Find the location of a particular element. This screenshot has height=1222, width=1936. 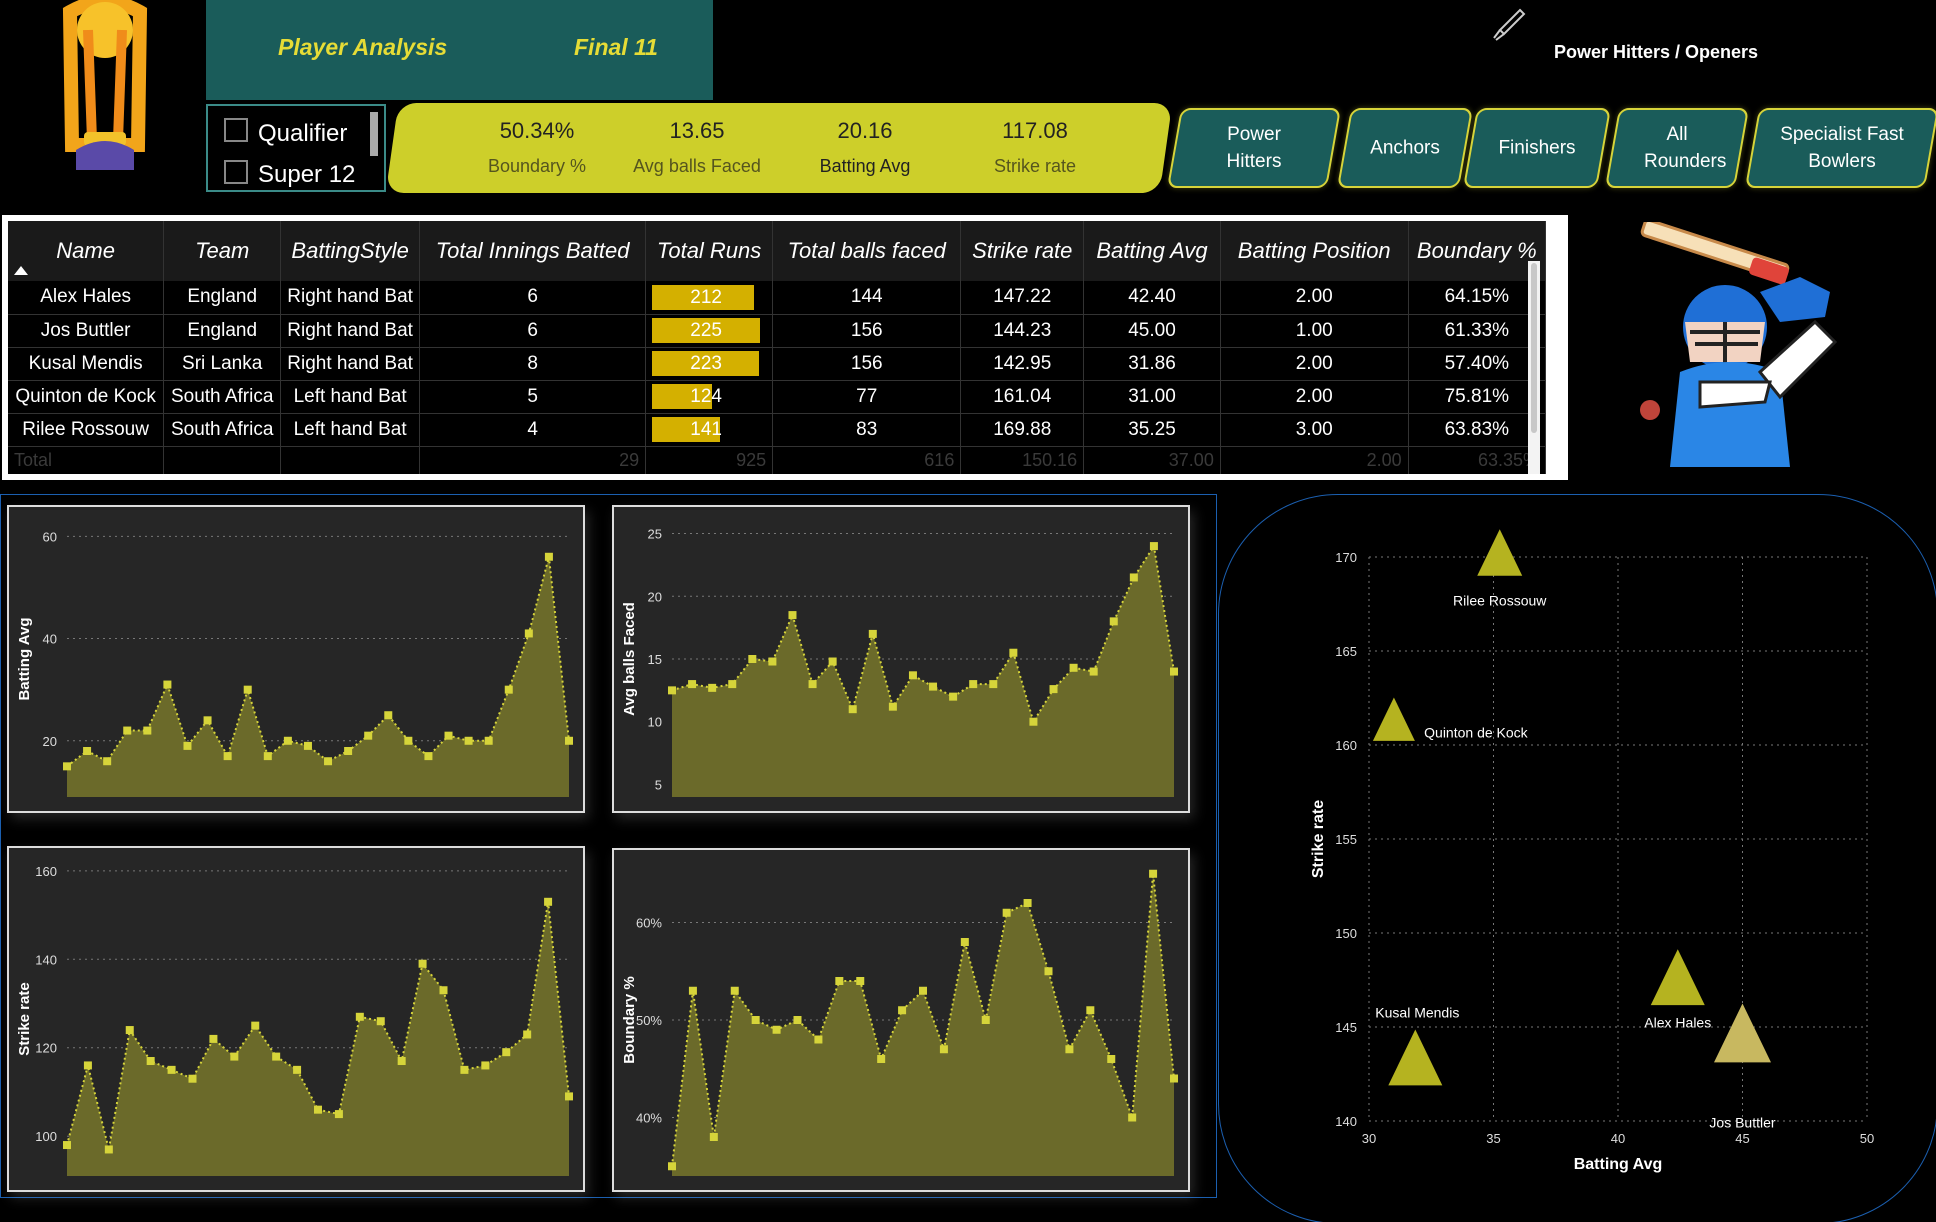

avg-balls-faced-chart-panel: 5 10 15 20 25 Avg balls Faced is located at coordinates (901, 659).